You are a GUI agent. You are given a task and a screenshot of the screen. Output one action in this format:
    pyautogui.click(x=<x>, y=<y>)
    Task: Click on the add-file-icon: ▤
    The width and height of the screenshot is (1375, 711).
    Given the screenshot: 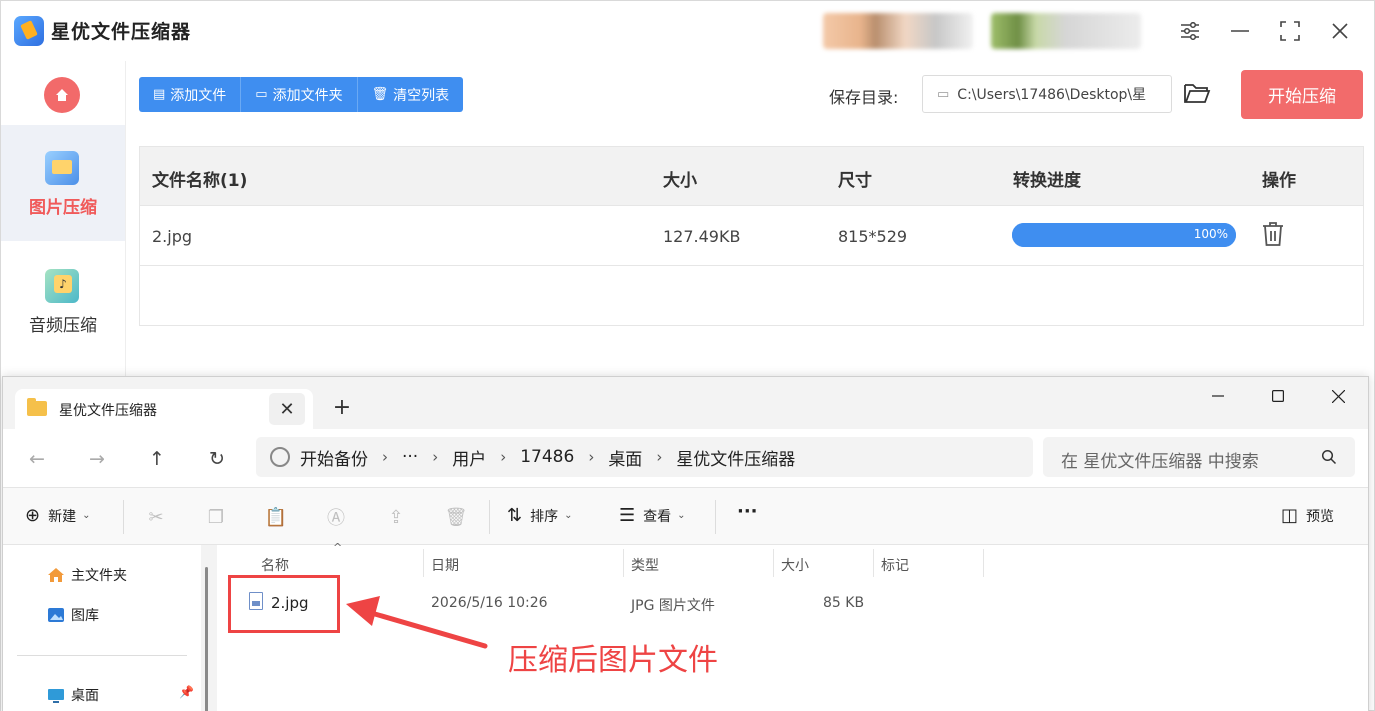 What is the action you would take?
    pyautogui.click(x=159, y=94)
    